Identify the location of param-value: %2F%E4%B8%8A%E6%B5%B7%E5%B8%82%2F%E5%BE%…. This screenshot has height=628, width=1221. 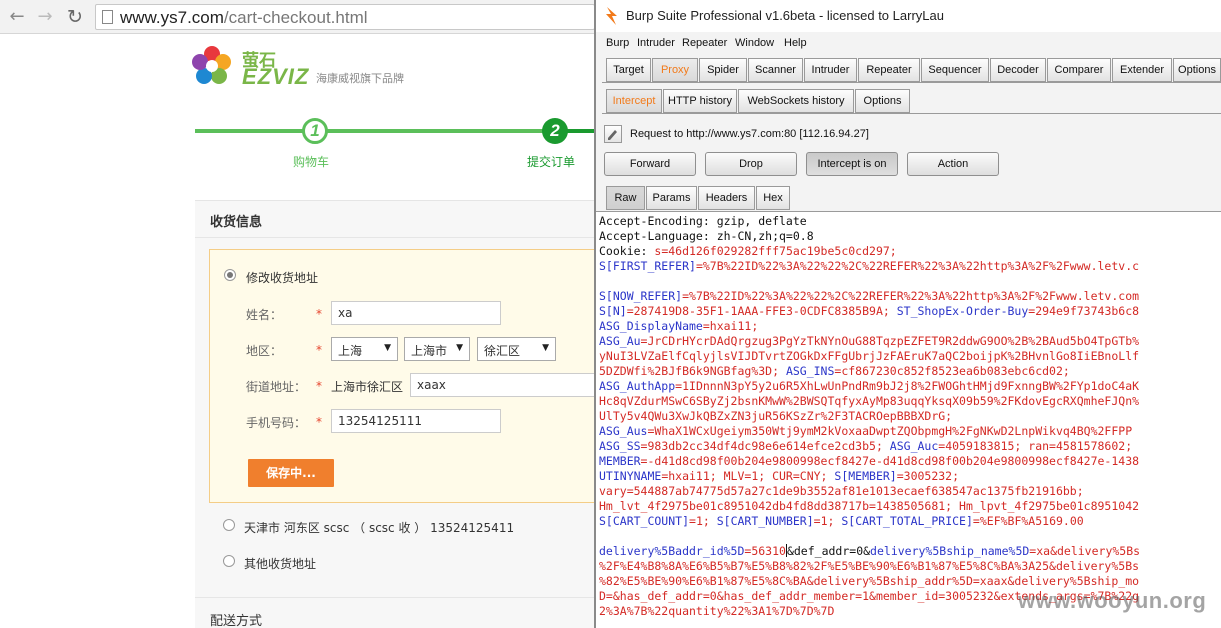
(869, 566).